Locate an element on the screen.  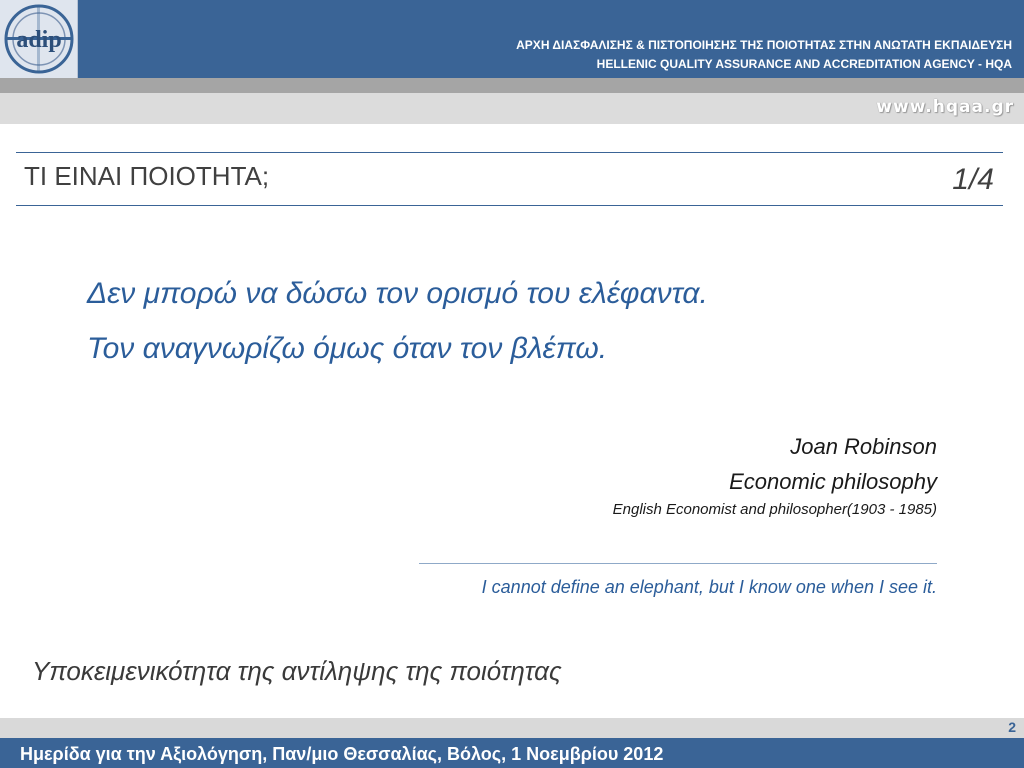
website-link: www.hqaa.gr is located at coordinates (945, 107).